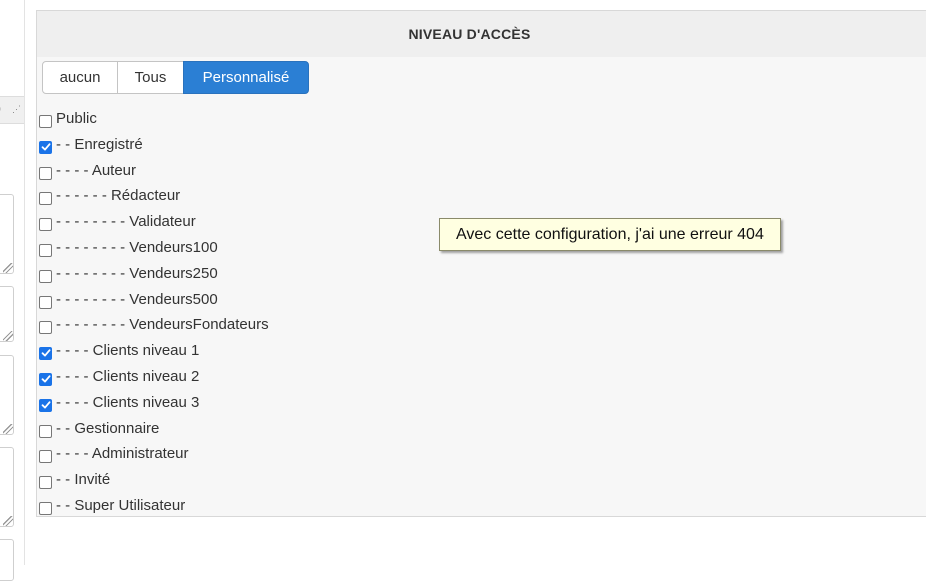 The image size is (926, 581). Describe the element at coordinates (128, 350) in the screenshot. I see `group-label: - - - - Clients niveau 1` at that location.